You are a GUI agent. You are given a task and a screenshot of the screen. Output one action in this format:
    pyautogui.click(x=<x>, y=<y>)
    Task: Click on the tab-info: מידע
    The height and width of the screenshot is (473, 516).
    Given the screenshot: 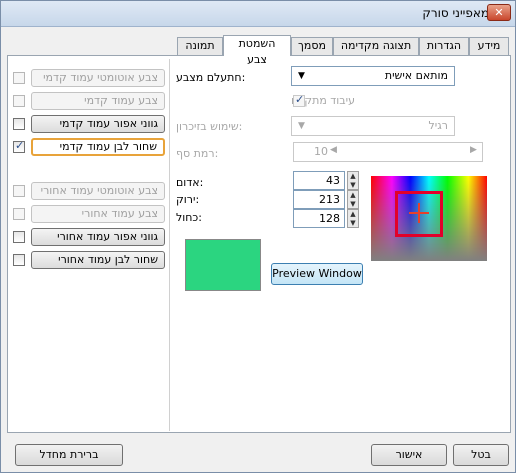 What is the action you would take?
    pyautogui.click(x=489, y=46)
    